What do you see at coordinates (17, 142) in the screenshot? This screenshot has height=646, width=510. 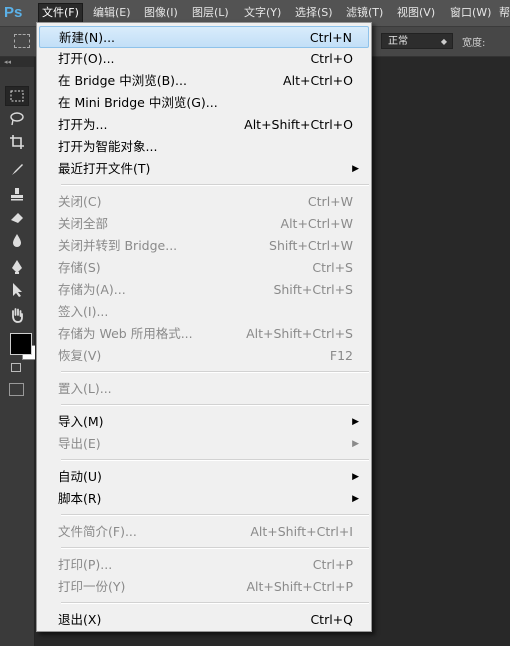 I see `crop-icon` at bounding box center [17, 142].